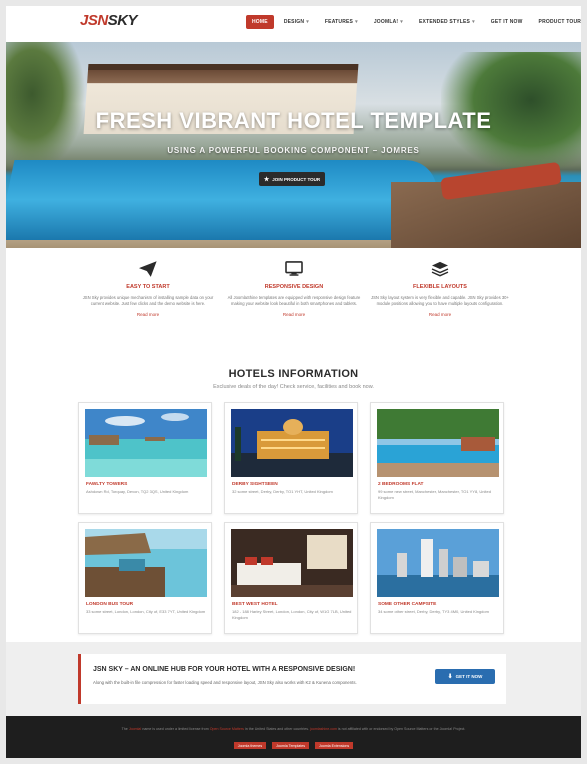 The image size is (587, 764). Describe the element at coordinates (225, 200) in the screenshot. I see `hero-image-pool` at that location.